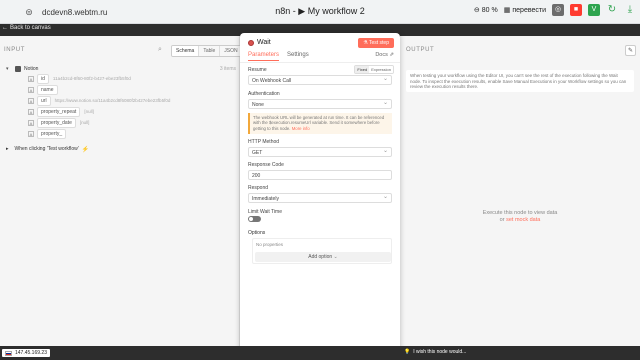 This screenshot has height=360, width=640. I want to click on authentication-label: Authentication, so click(264, 94).